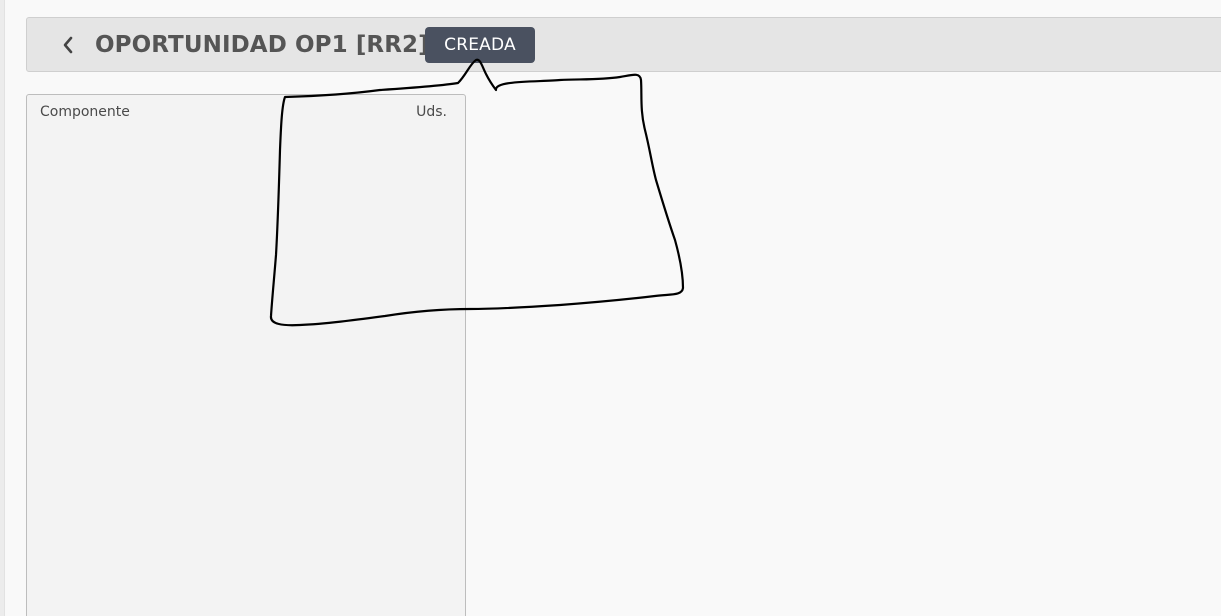  I want to click on chevron-left-icon, so click(68, 45).